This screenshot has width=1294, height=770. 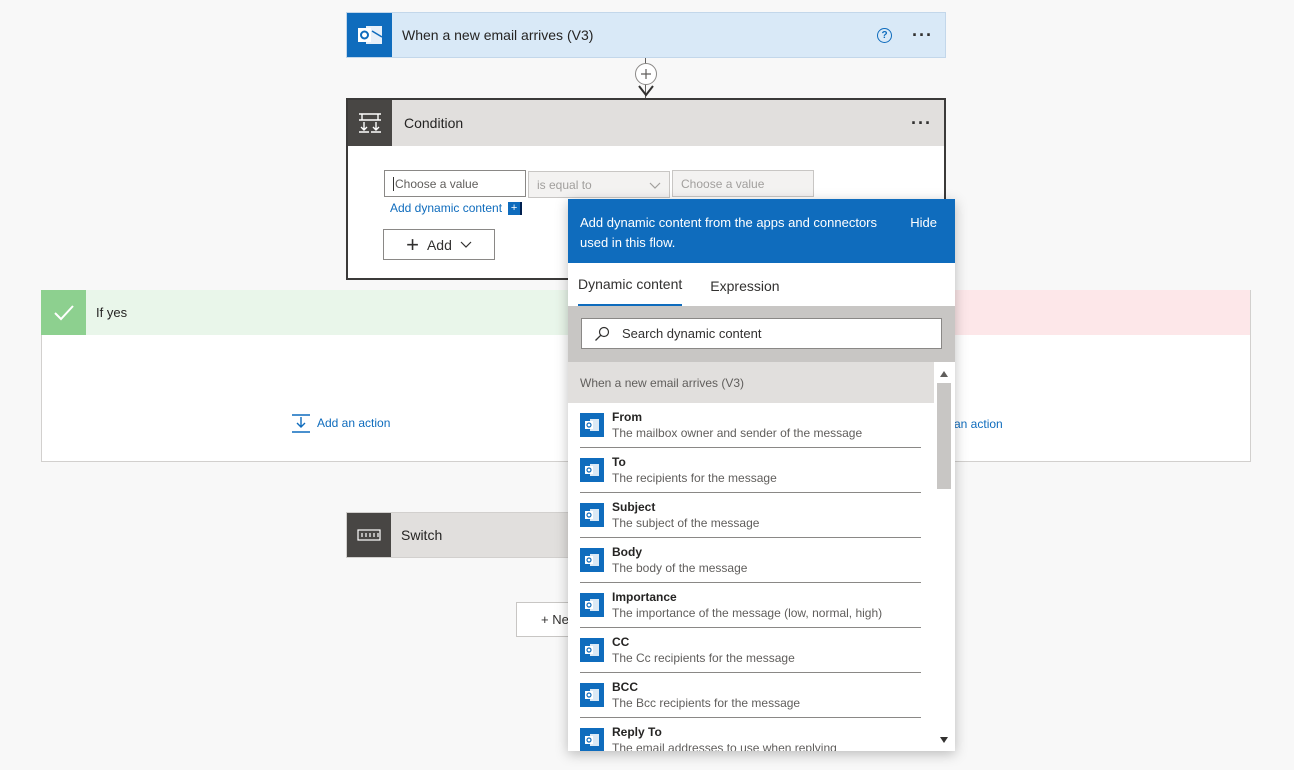 I want to click on tab-expression: Expression, so click(x=744, y=284).